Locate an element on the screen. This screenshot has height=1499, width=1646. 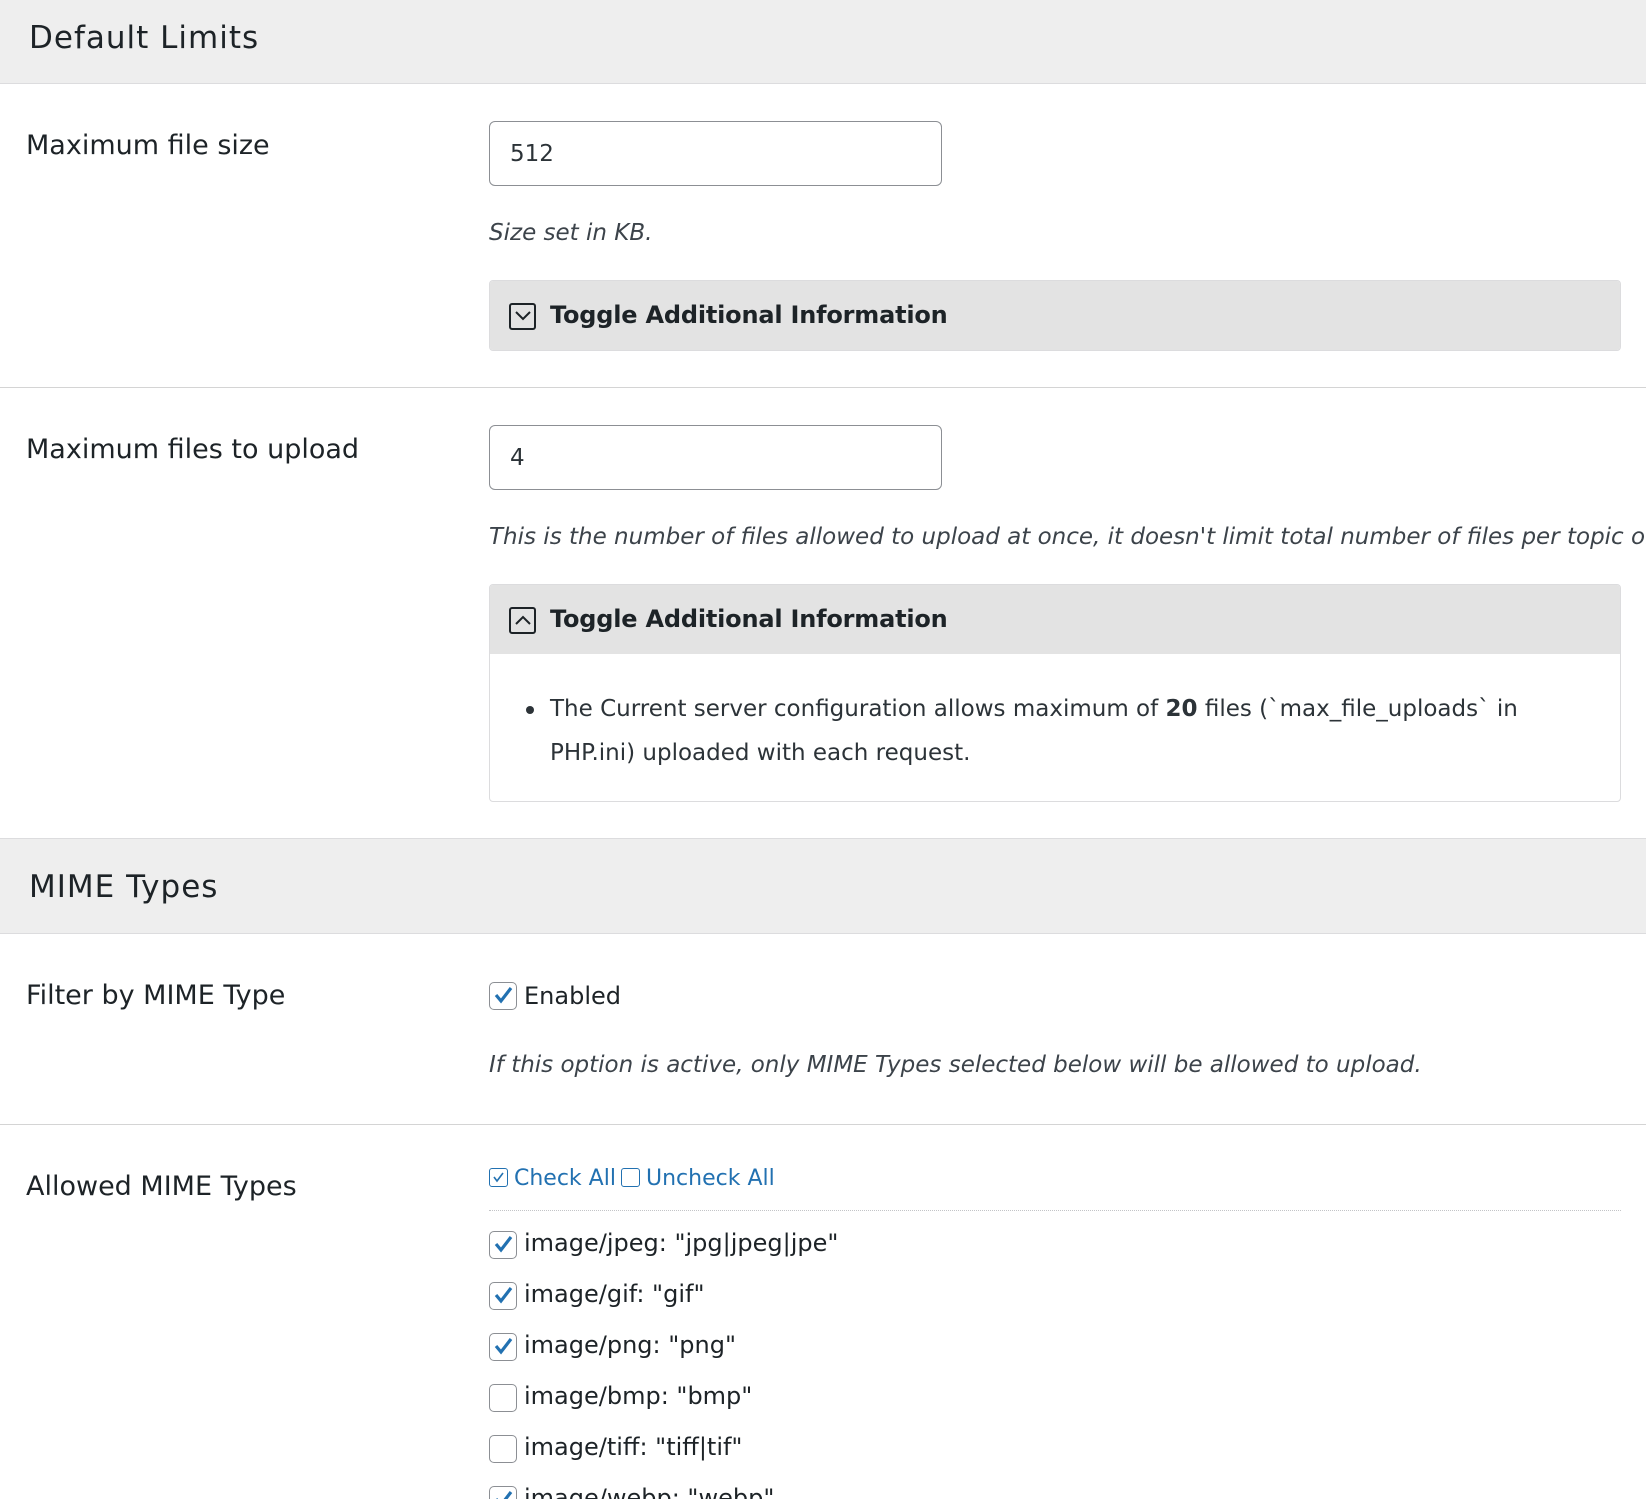
toggle-additional-info-file-size: Toggle Additional Information is located at coordinates (1055, 315).